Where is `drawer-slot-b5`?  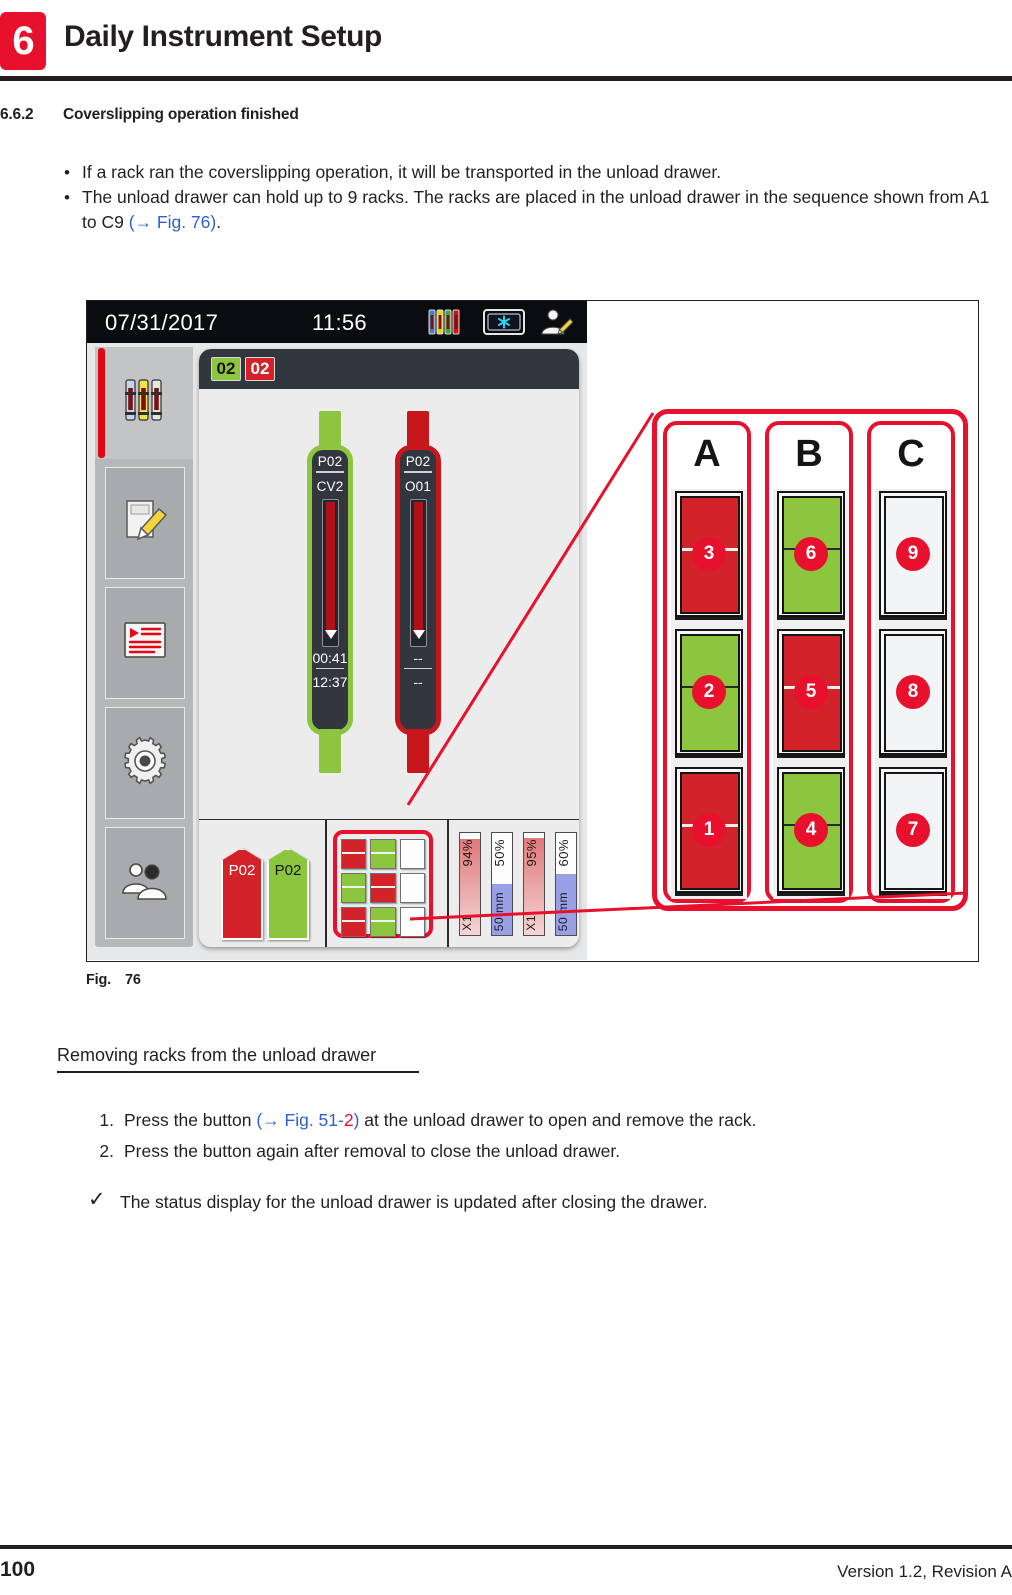
drawer-slot-b5 is located at coordinates (383, 888).